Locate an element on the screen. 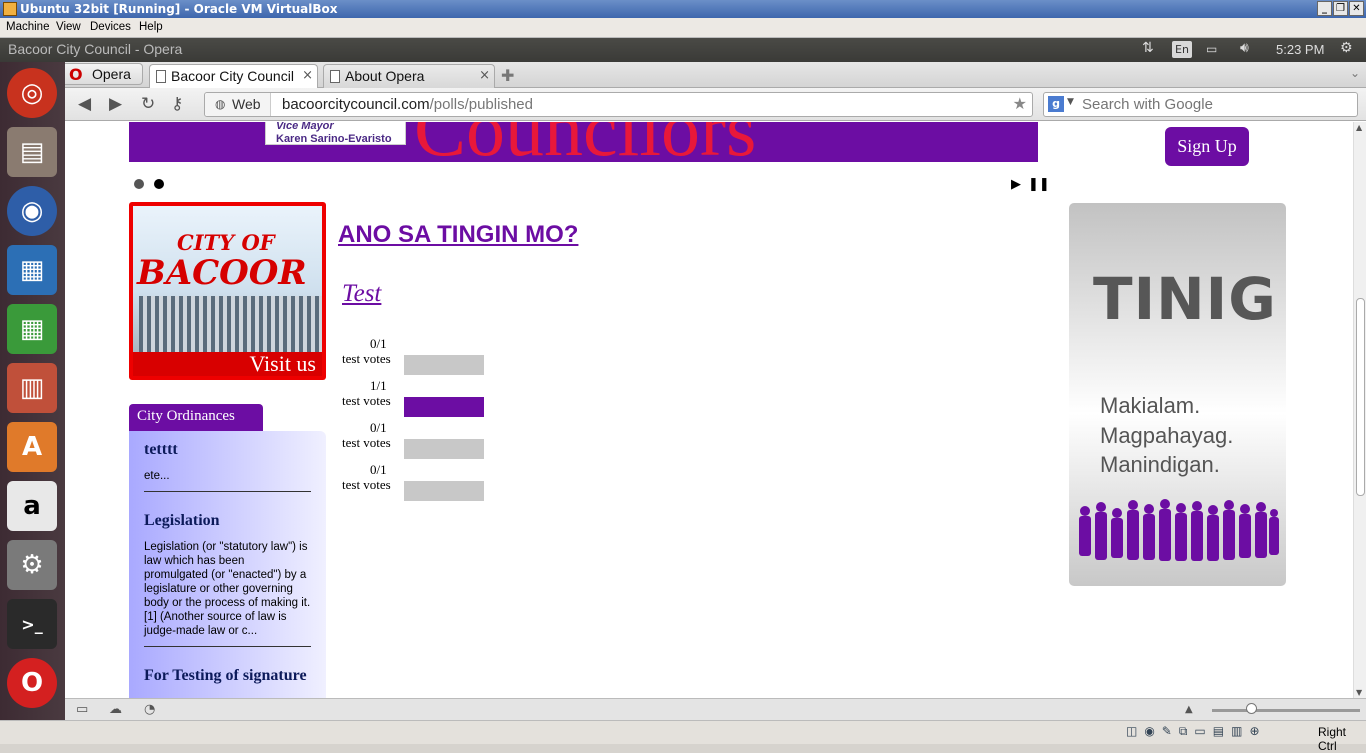  new-tab-icon: ✚ is located at coordinates (507, 75).